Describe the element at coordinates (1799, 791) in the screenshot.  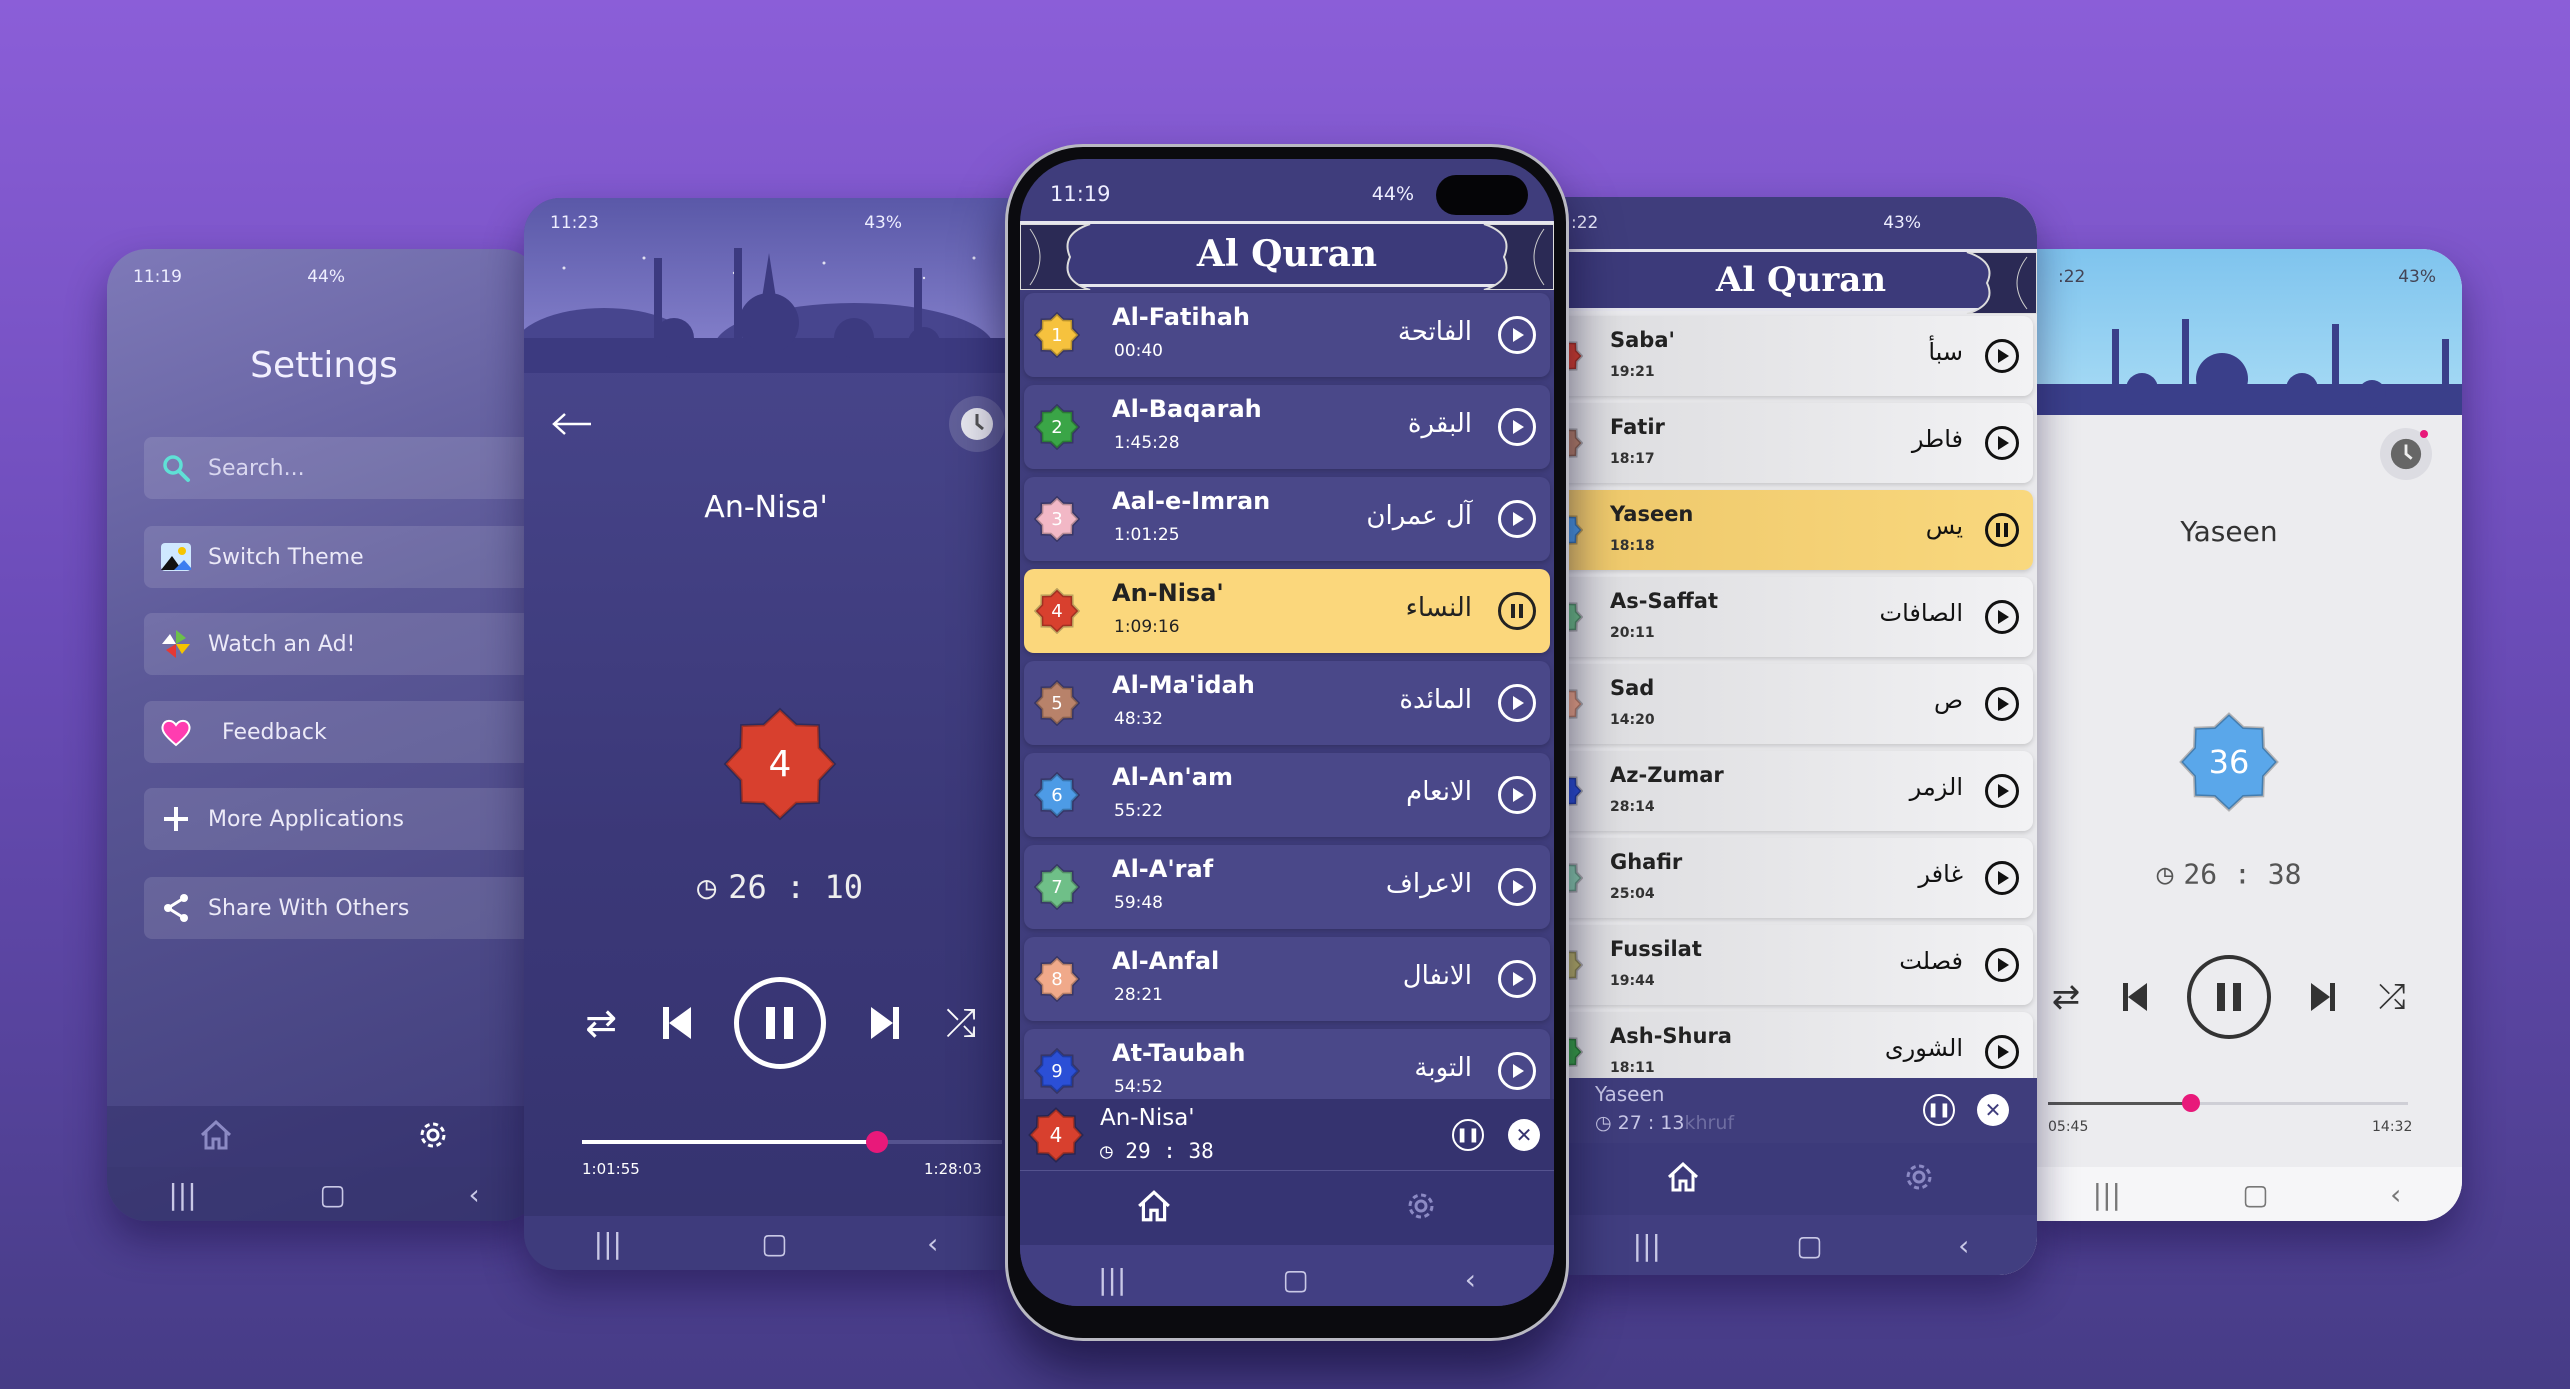
I see `surah-row: Az-Zumar 28:14 الزمر` at that location.